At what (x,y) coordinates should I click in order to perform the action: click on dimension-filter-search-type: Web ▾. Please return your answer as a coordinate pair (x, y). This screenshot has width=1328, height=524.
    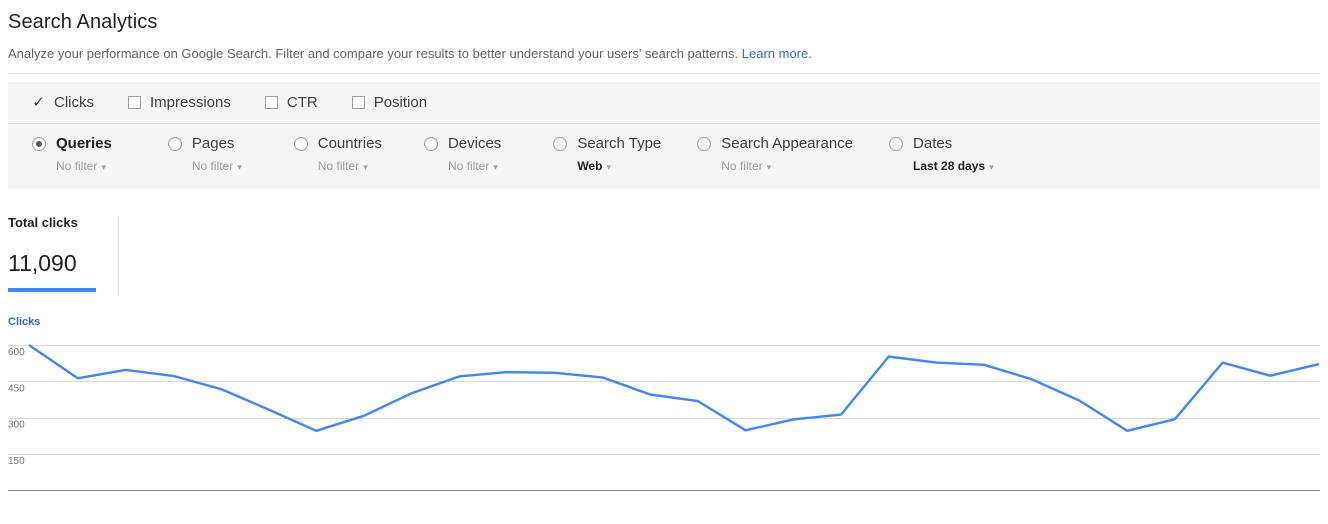
    Looking at the image, I should click on (619, 166).